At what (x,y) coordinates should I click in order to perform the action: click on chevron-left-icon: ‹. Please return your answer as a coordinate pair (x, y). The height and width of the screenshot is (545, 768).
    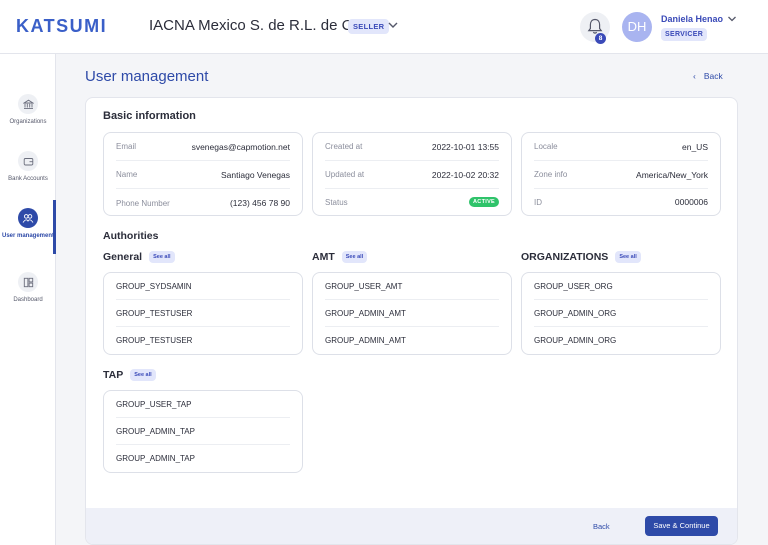
    Looking at the image, I should click on (694, 76).